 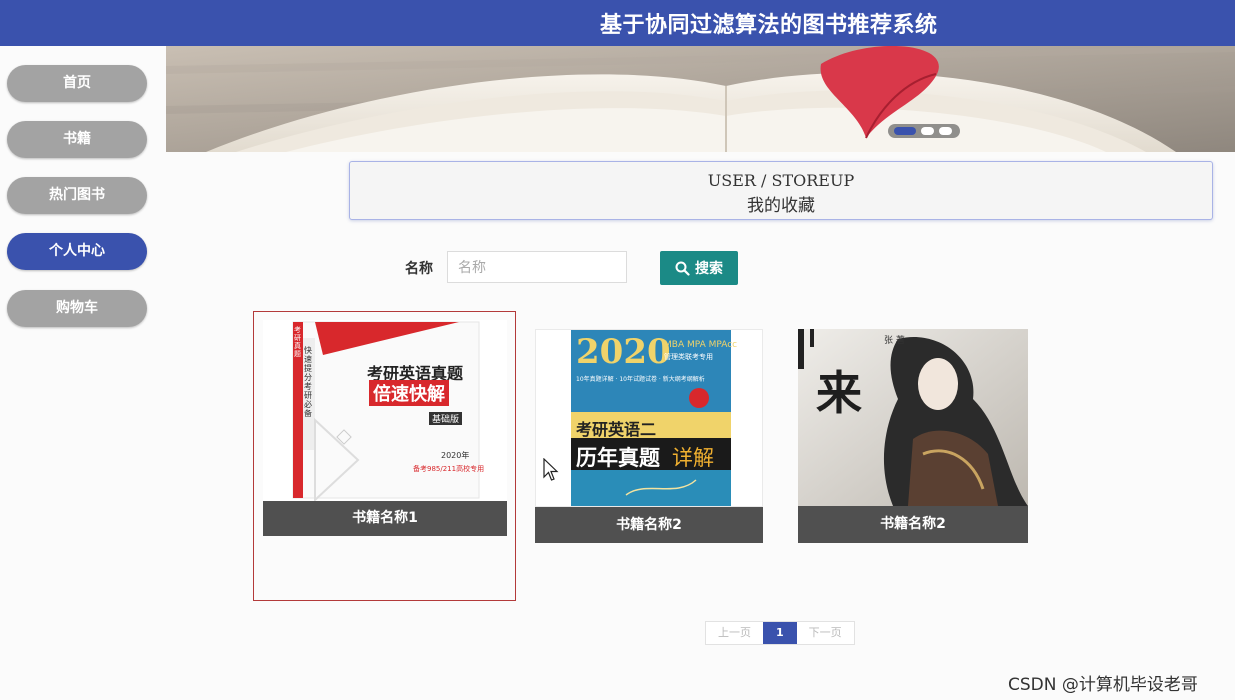 I want to click on banner-carousel, so click(x=700, y=99).